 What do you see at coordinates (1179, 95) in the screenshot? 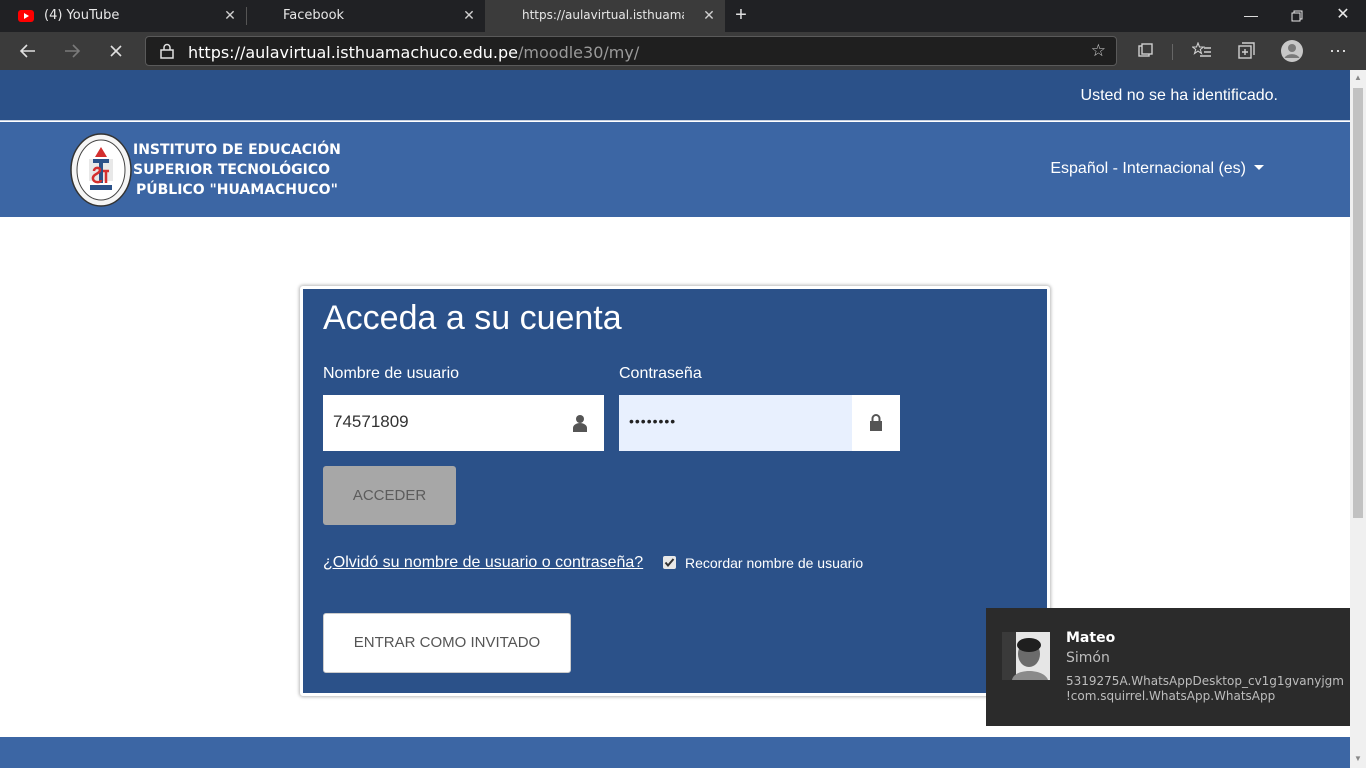
I see `login-status-text: Usted no se ha identificado.` at bounding box center [1179, 95].